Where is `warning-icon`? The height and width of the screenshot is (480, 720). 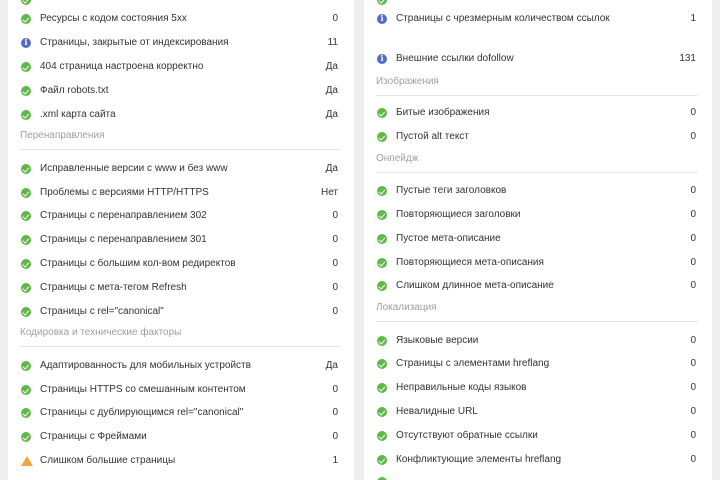 warning-icon is located at coordinates (27, 461).